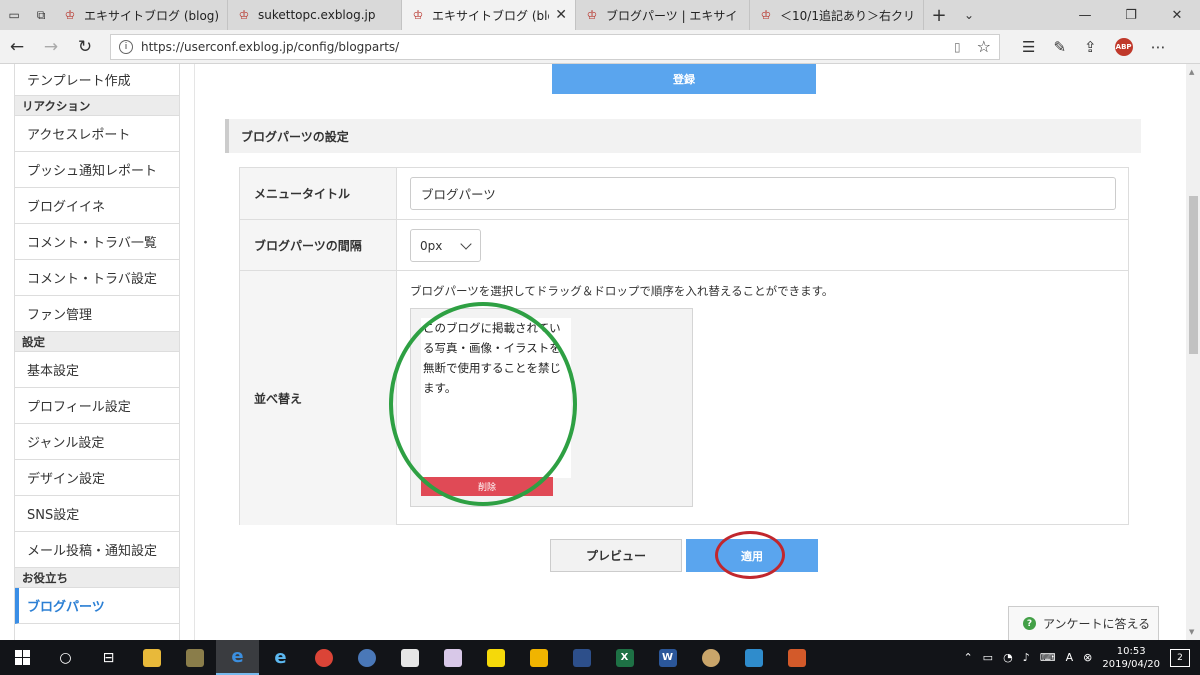  Describe the element at coordinates (538, 657) in the screenshot. I see `yellow-app-icon` at that location.